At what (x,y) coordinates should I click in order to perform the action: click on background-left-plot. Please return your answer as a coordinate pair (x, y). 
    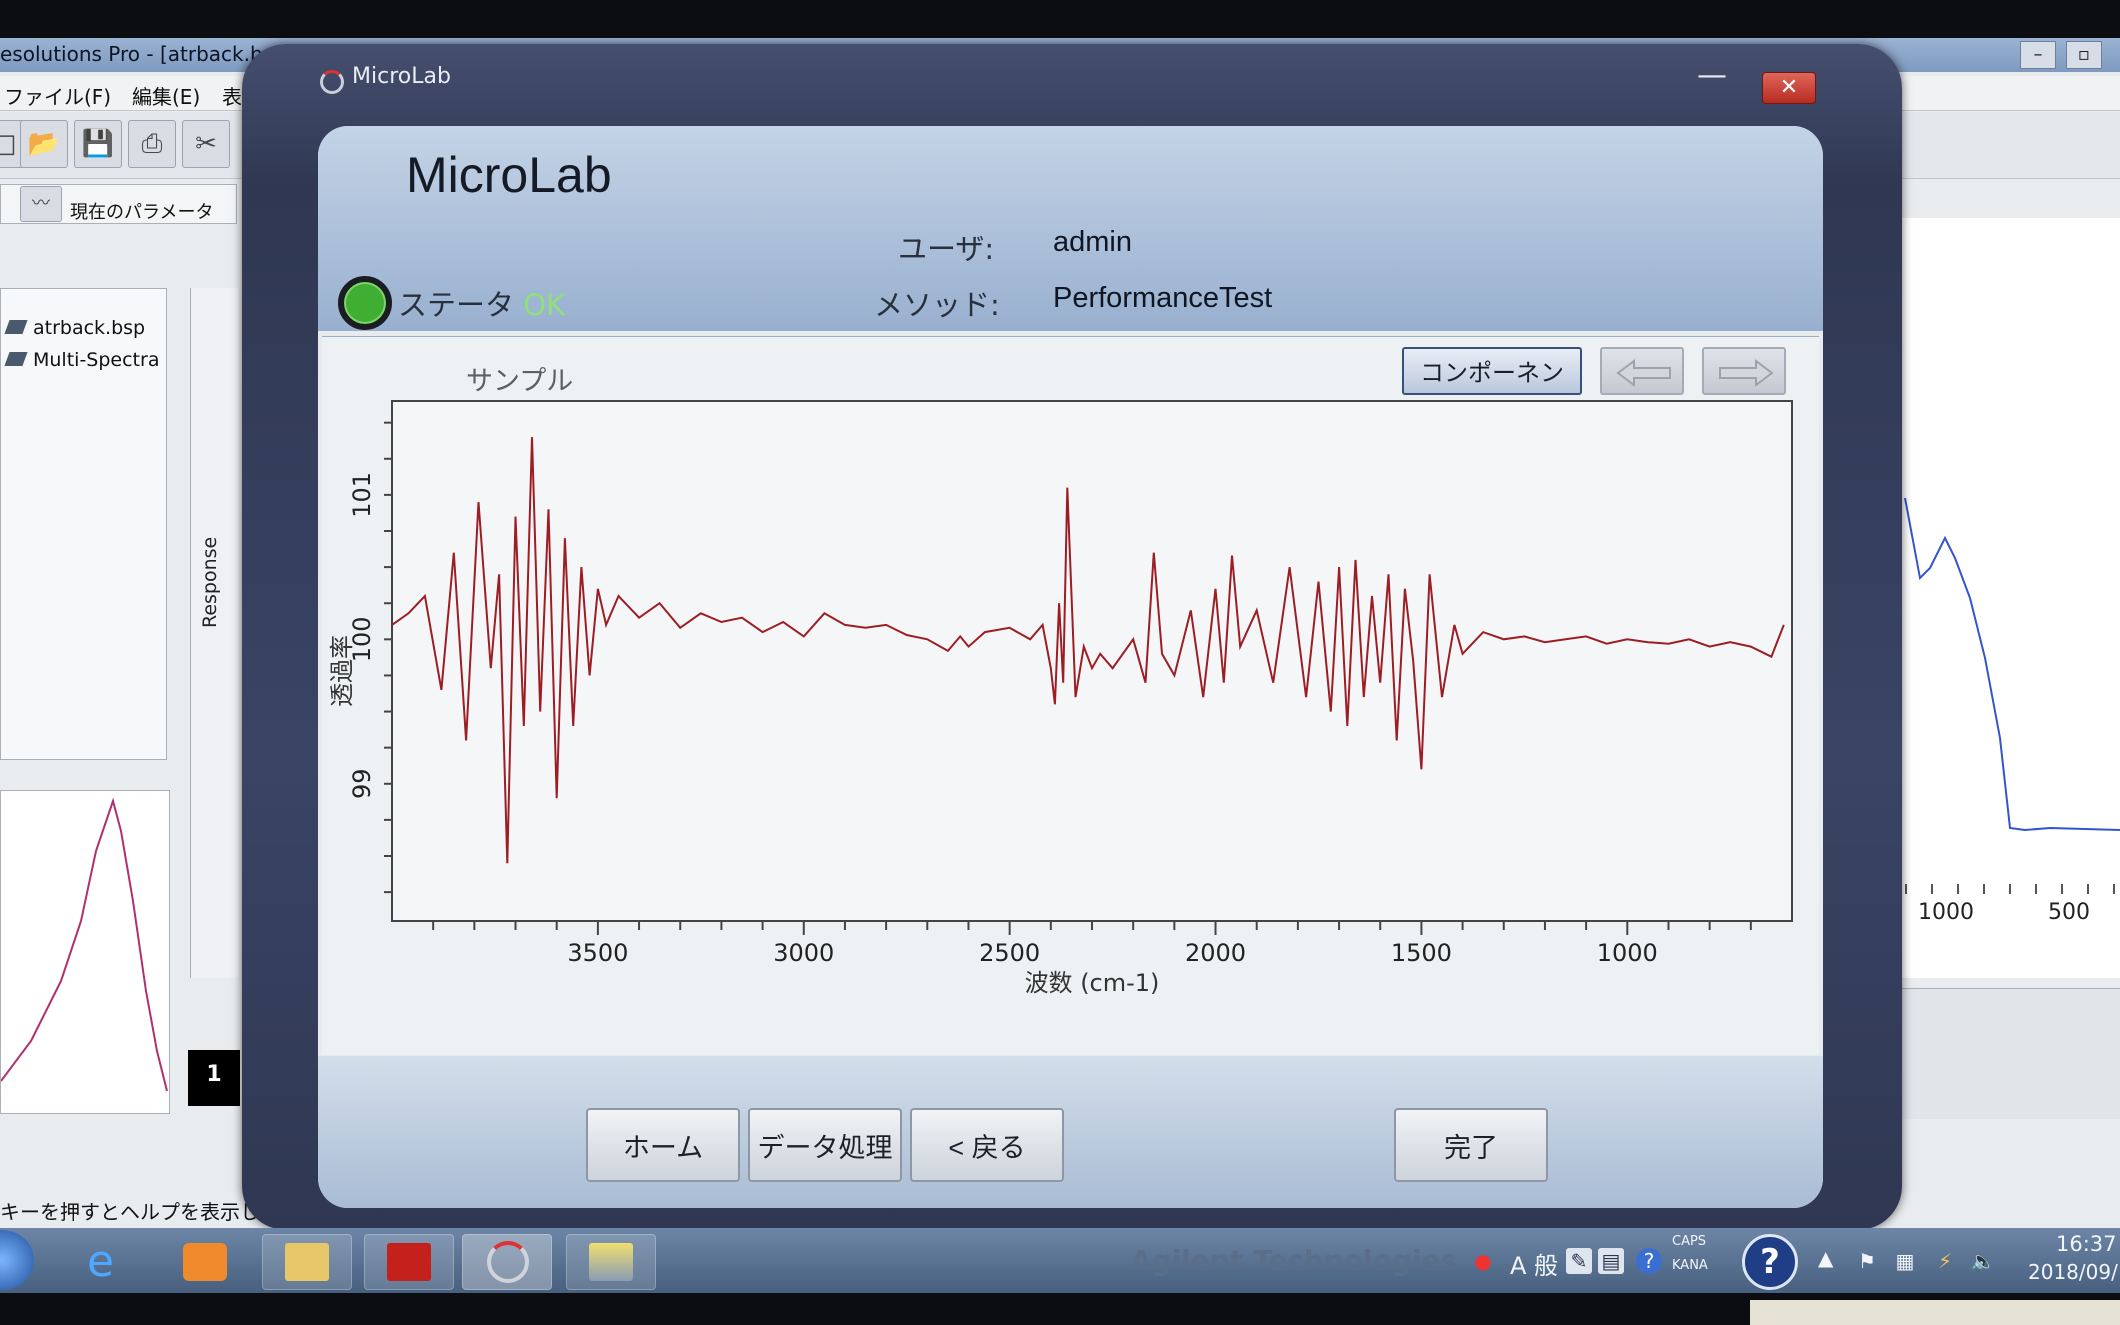
    Looking at the image, I should click on (85, 952).